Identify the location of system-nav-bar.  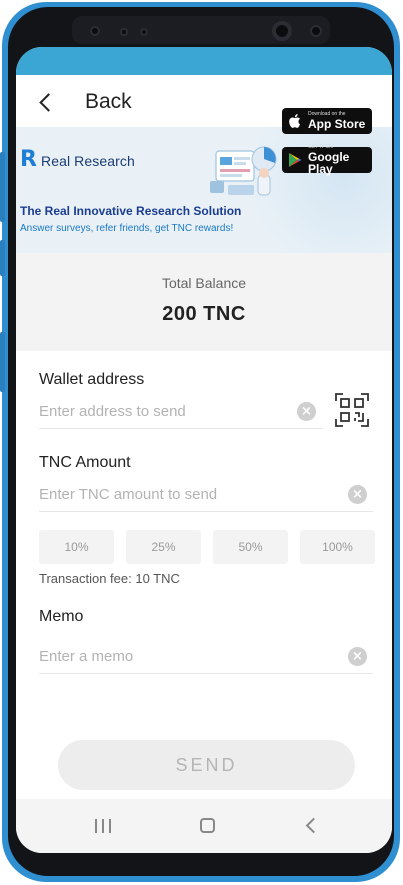
(204, 826).